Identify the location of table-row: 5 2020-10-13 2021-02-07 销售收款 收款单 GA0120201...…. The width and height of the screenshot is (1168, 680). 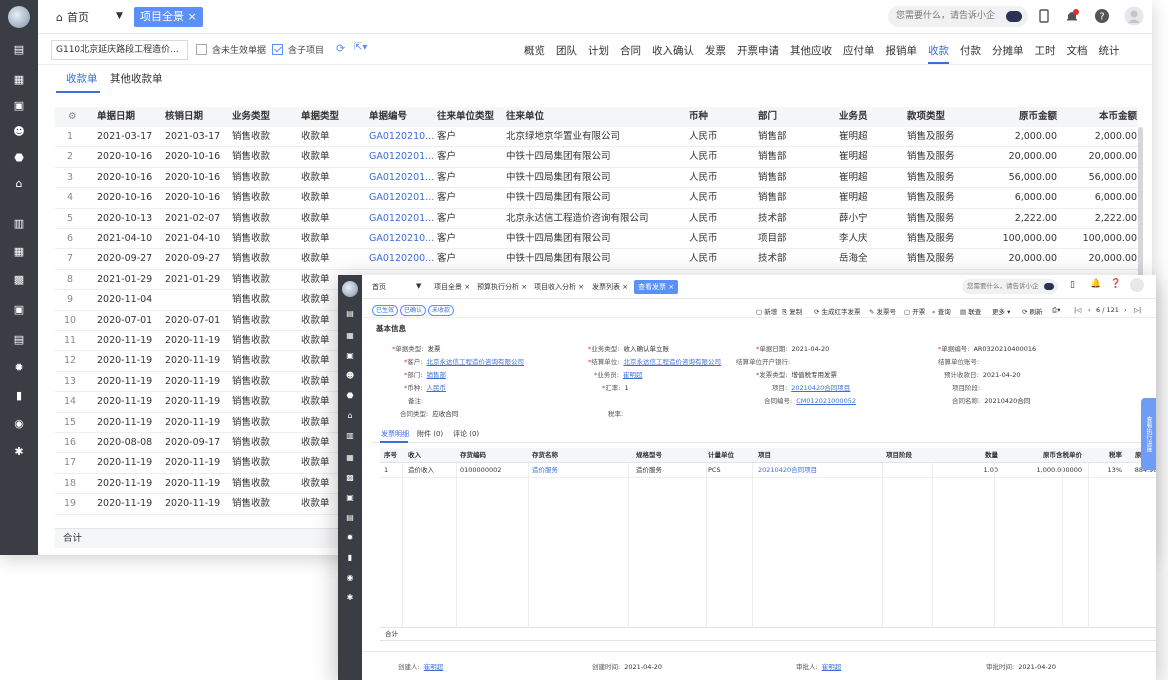
(596, 219).